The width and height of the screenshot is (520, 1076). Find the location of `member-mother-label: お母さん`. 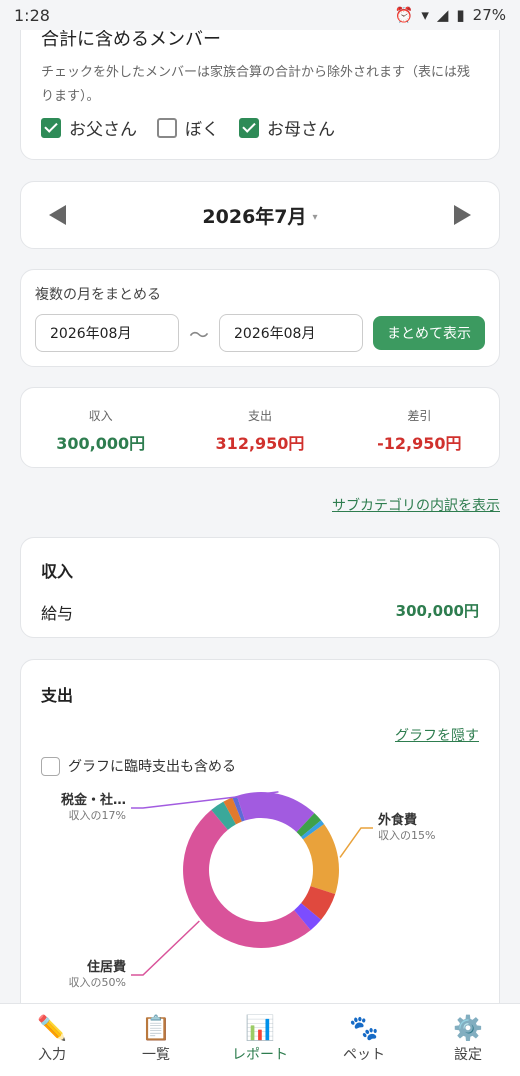

member-mother-label: お母さん is located at coordinates (301, 130).